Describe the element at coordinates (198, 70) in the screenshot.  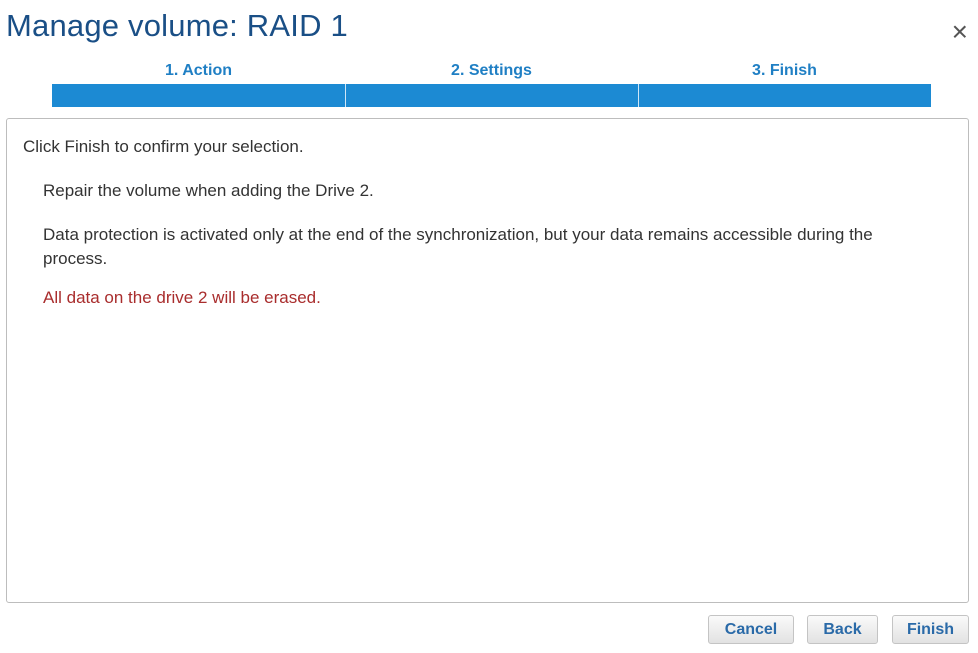
I see `step-action-label: 1. Action` at that location.